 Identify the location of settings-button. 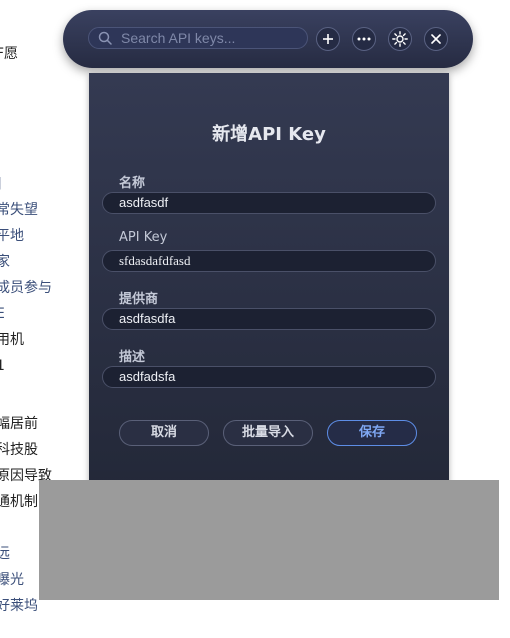
(400, 39).